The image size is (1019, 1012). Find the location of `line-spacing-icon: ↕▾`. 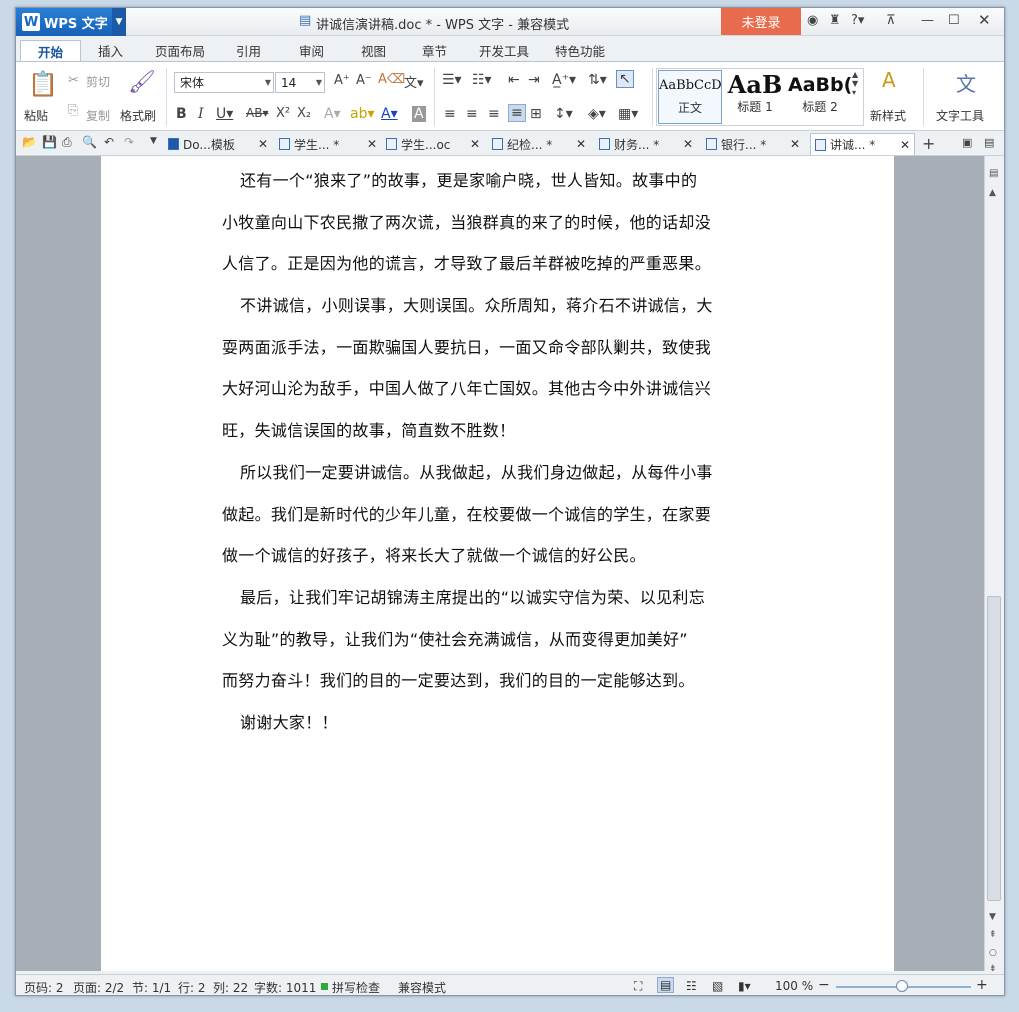

line-spacing-icon: ↕▾ is located at coordinates (563, 114).